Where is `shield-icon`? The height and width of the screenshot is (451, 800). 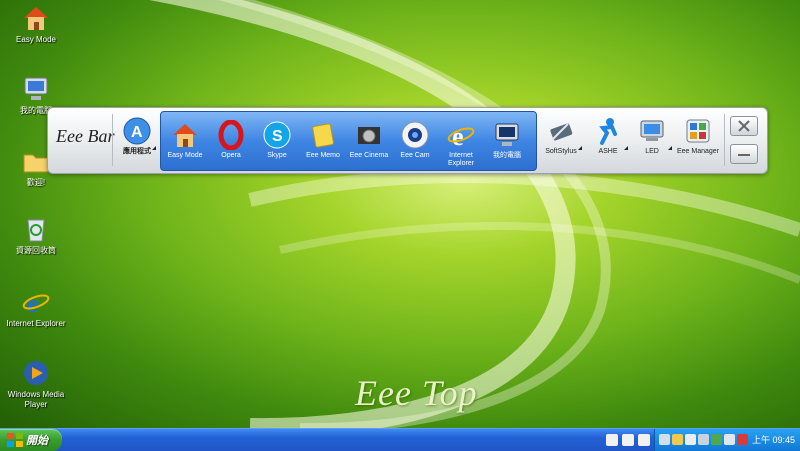 shield-icon is located at coordinates (677, 439).